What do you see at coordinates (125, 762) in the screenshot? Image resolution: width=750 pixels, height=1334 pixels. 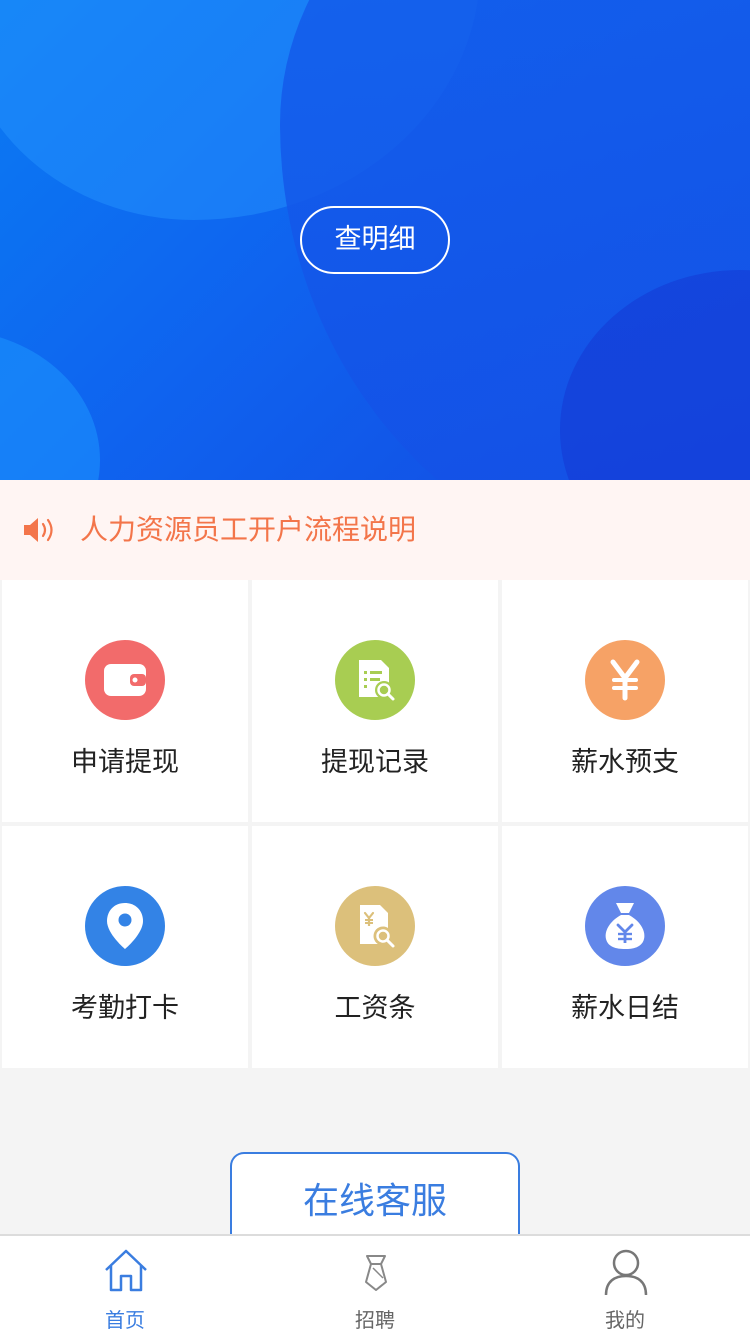 I see `grid-item-label: 申请提现` at bounding box center [125, 762].